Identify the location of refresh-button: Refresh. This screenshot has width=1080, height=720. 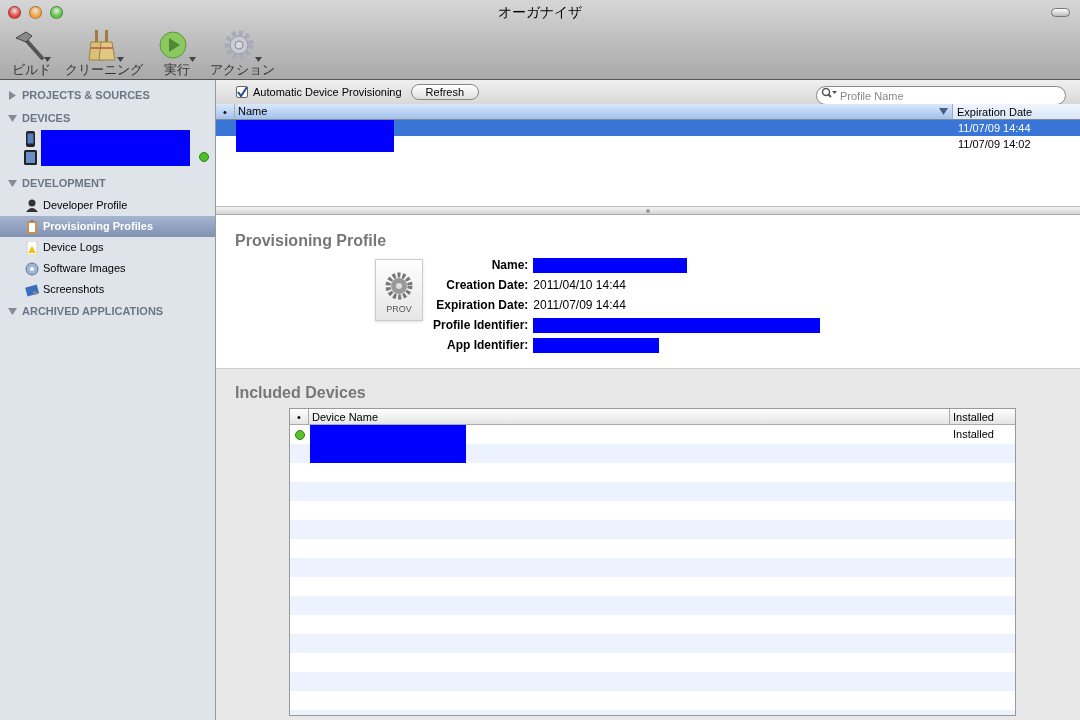
(445, 92).